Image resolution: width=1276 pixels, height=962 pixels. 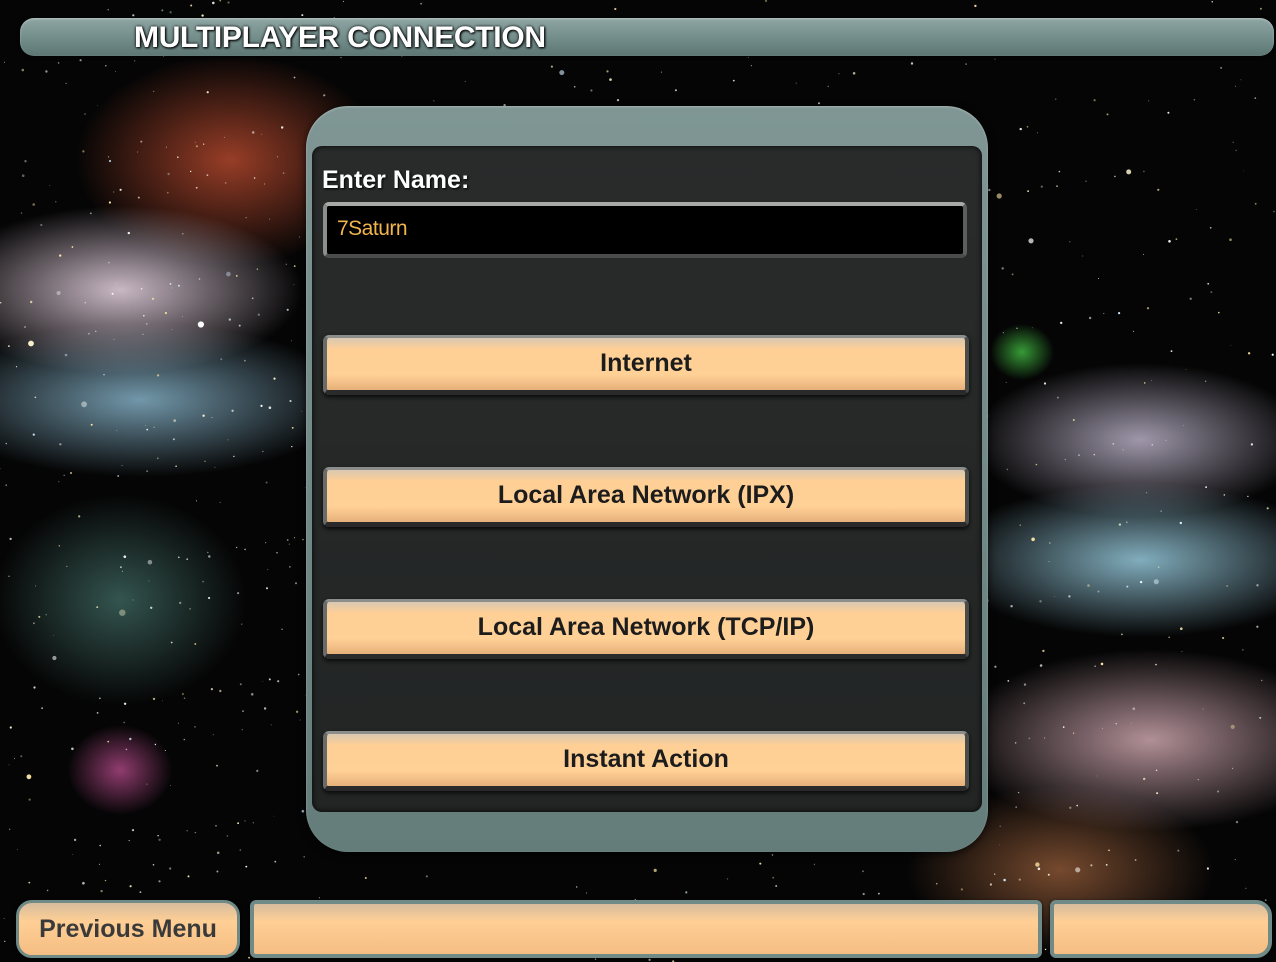 What do you see at coordinates (646, 497) in the screenshot?
I see `lan-ipx-button: Local Area Network (IPX)` at bounding box center [646, 497].